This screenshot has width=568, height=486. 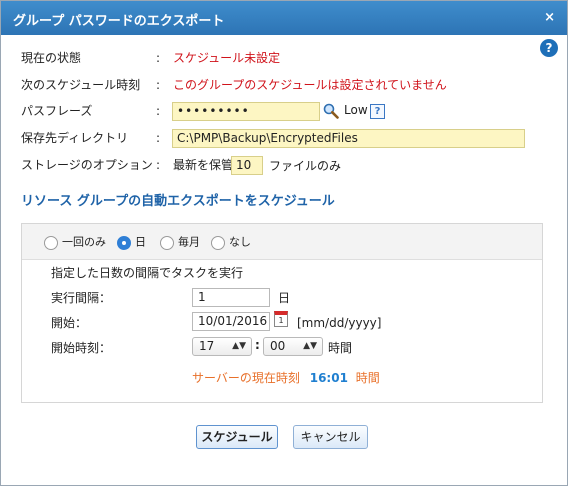 I want to click on passphrase-input: •••••••••, so click(x=246, y=111).